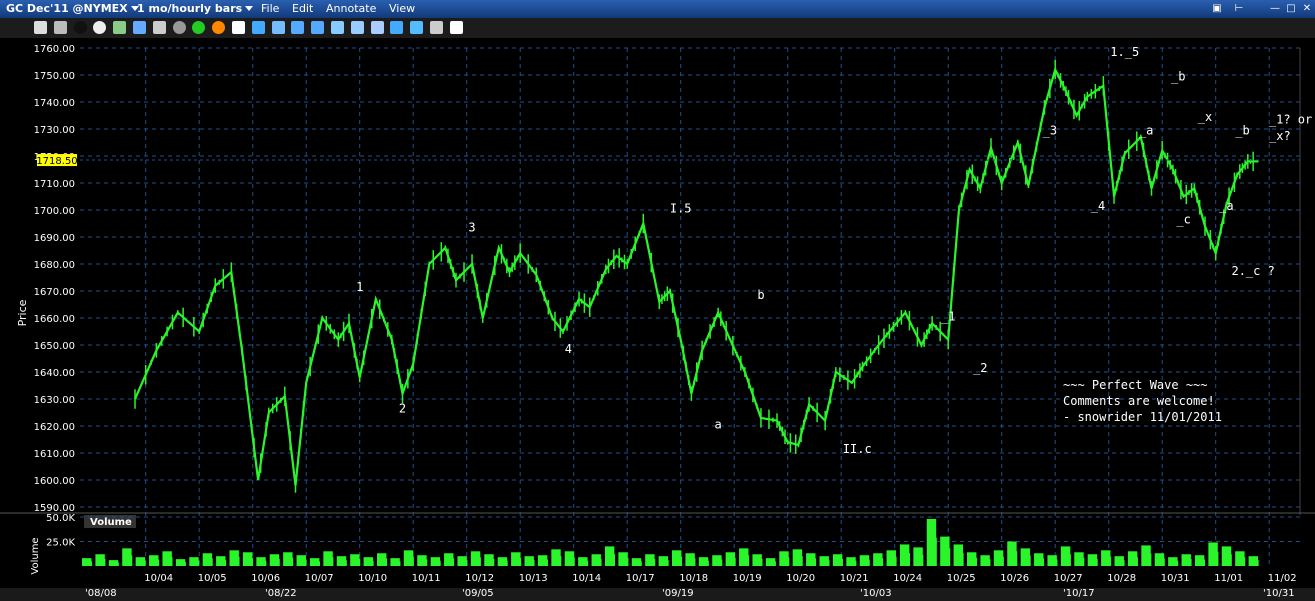 The width and height of the screenshot is (1315, 601). What do you see at coordinates (54, 427) in the screenshot?
I see `y-tick-label: 1620.00` at bounding box center [54, 427].